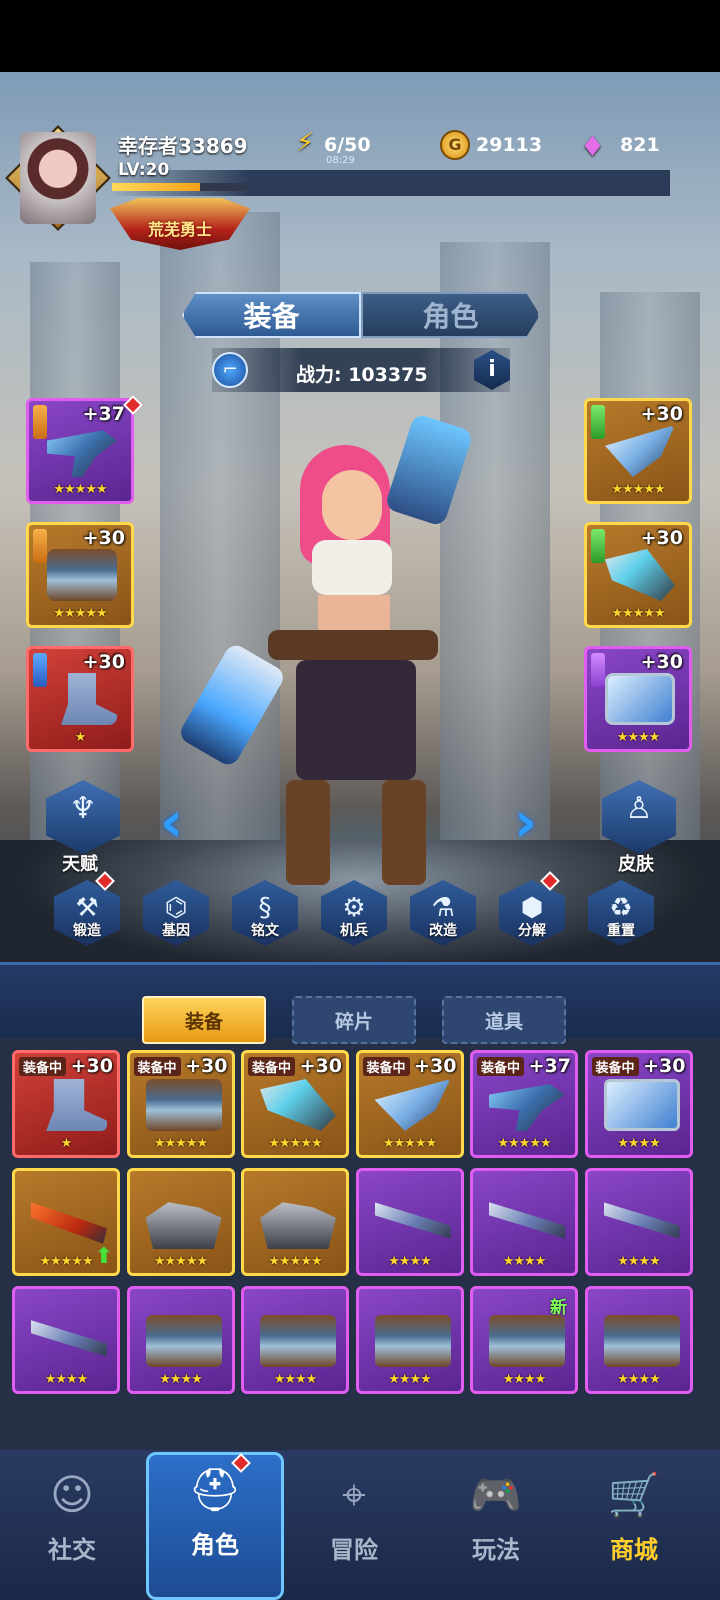  What do you see at coordinates (353, 645) in the screenshot?
I see `hero-belt` at bounding box center [353, 645].